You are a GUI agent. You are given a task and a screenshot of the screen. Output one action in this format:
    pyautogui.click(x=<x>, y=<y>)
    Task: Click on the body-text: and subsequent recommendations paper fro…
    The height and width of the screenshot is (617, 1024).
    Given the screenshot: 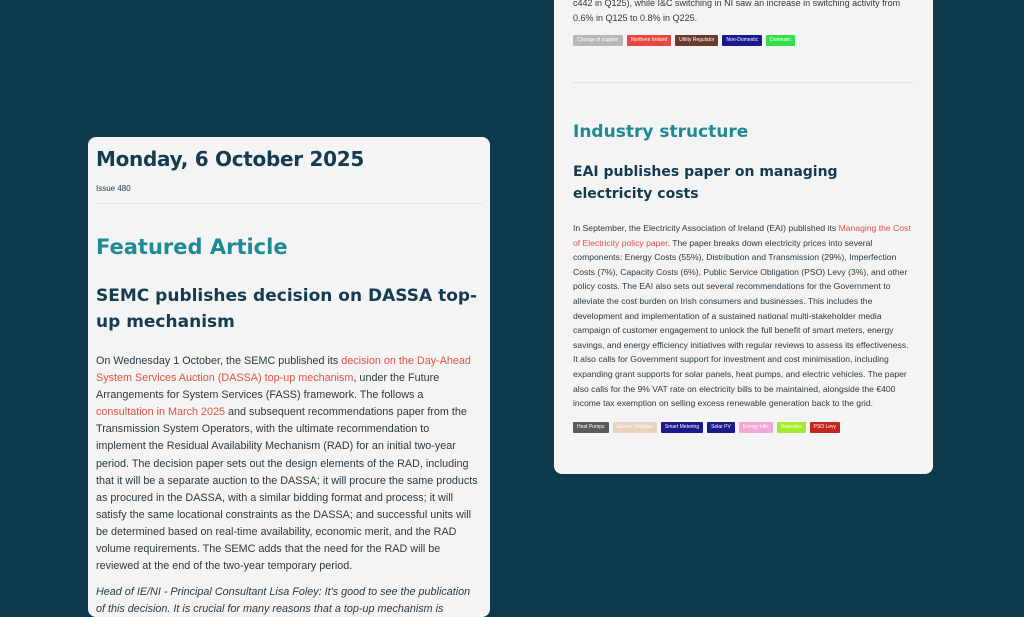 What is the action you would take?
    pyautogui.click(x=287, y=489)
    